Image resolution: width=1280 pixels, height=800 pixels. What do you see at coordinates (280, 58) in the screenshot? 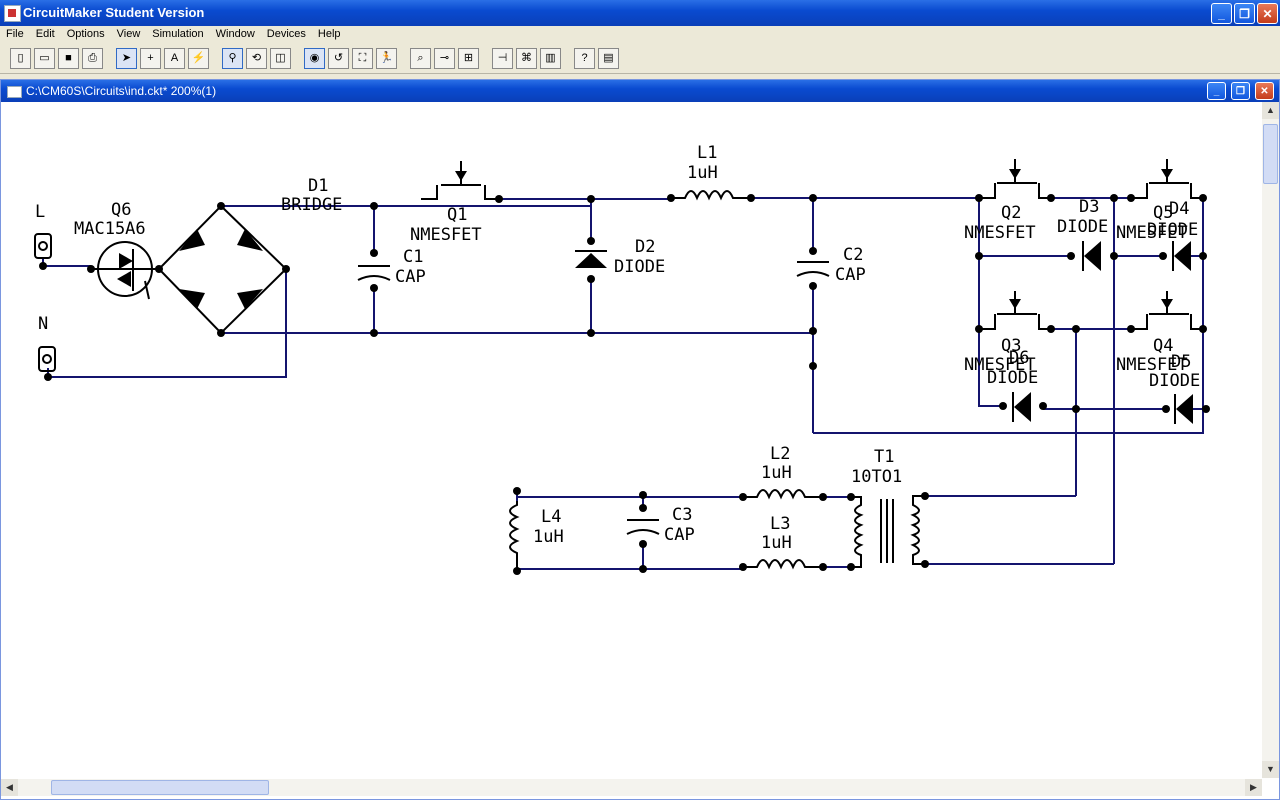
I see `mirror-icon: ◫` at bounding box center [280, 58].